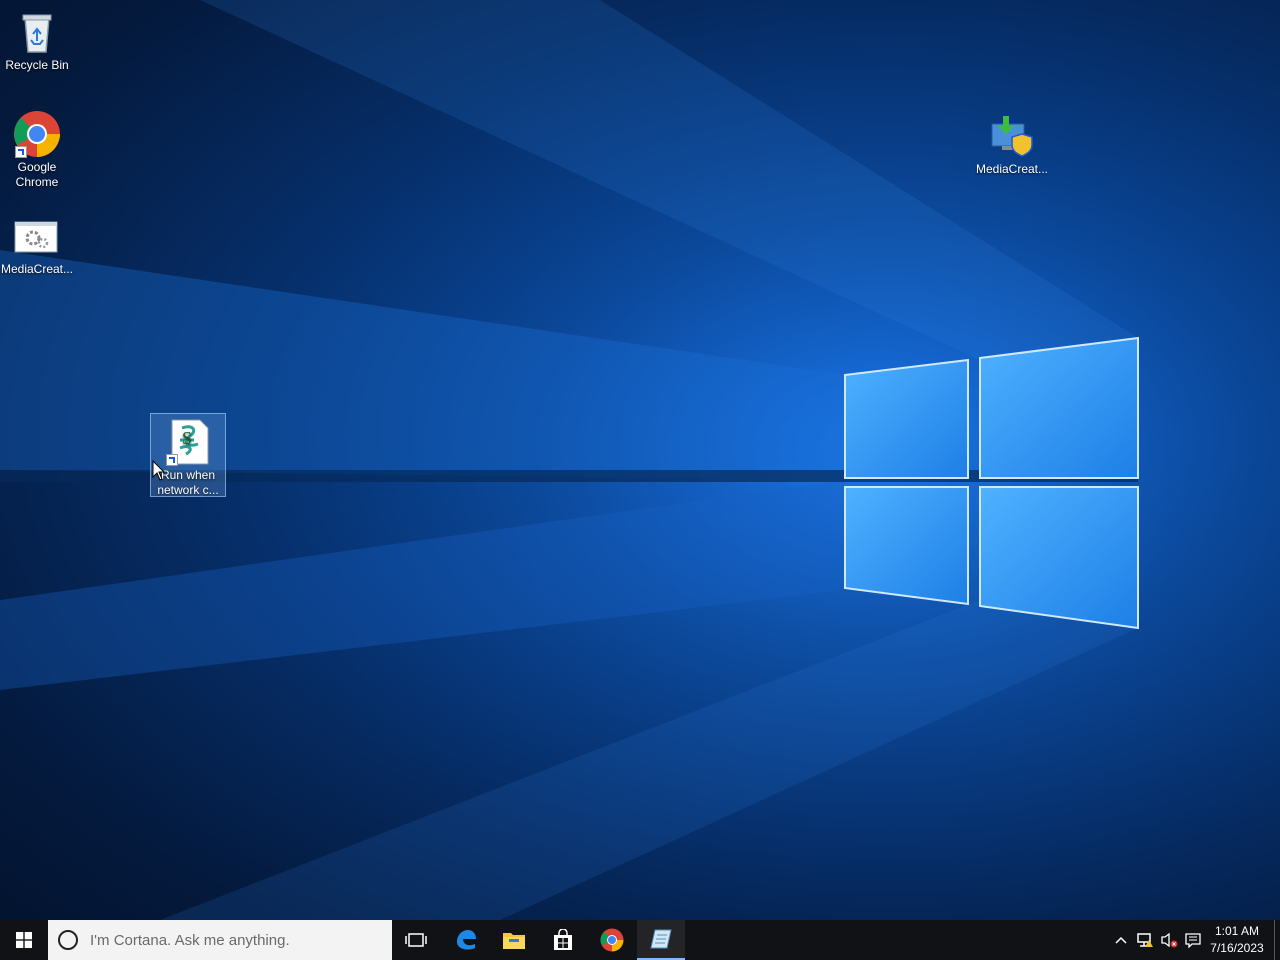 The height and width of the screenshot is (960, 1280). I want to click on taskbar: 1:01 AM 7/16/2023, so click(640, 940).